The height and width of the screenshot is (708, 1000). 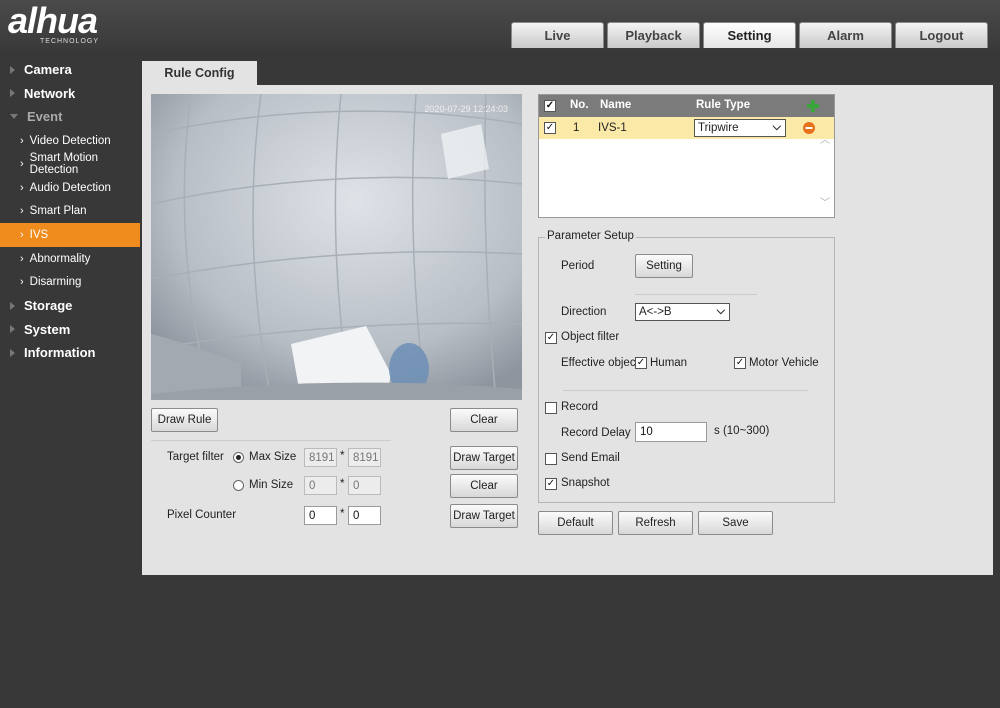 What do you see at coordinates (551, 338) in the screenshot?
I see `object-filter-checkbox: ✓` at bounding box center [551, 338].